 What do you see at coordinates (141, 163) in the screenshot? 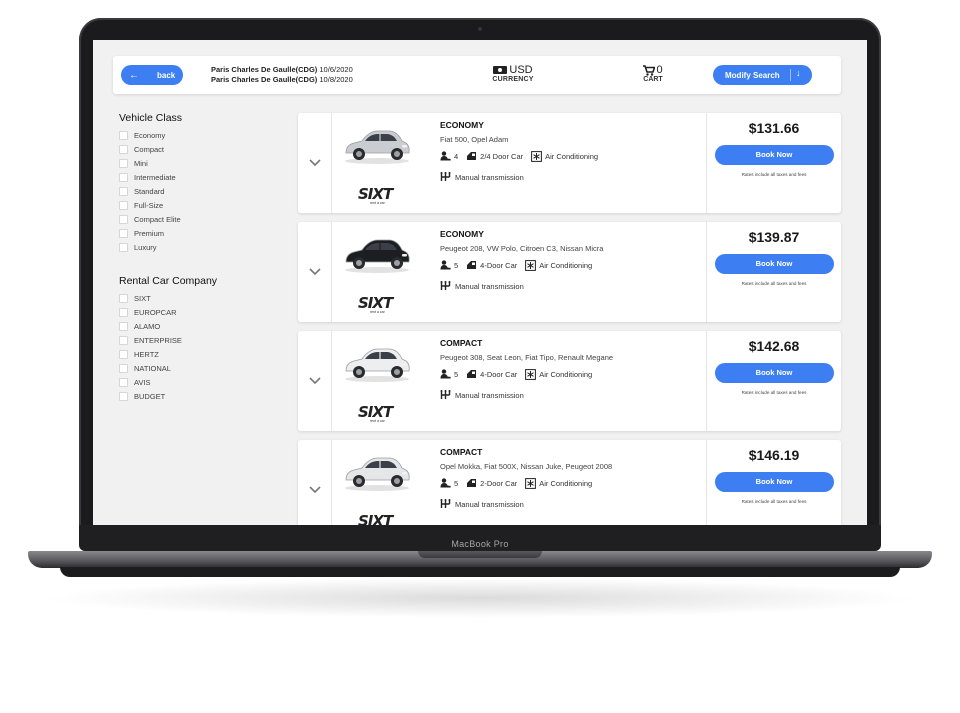
I see `vehicle-class-option-label: Mini` at bounding box center [141, 163].